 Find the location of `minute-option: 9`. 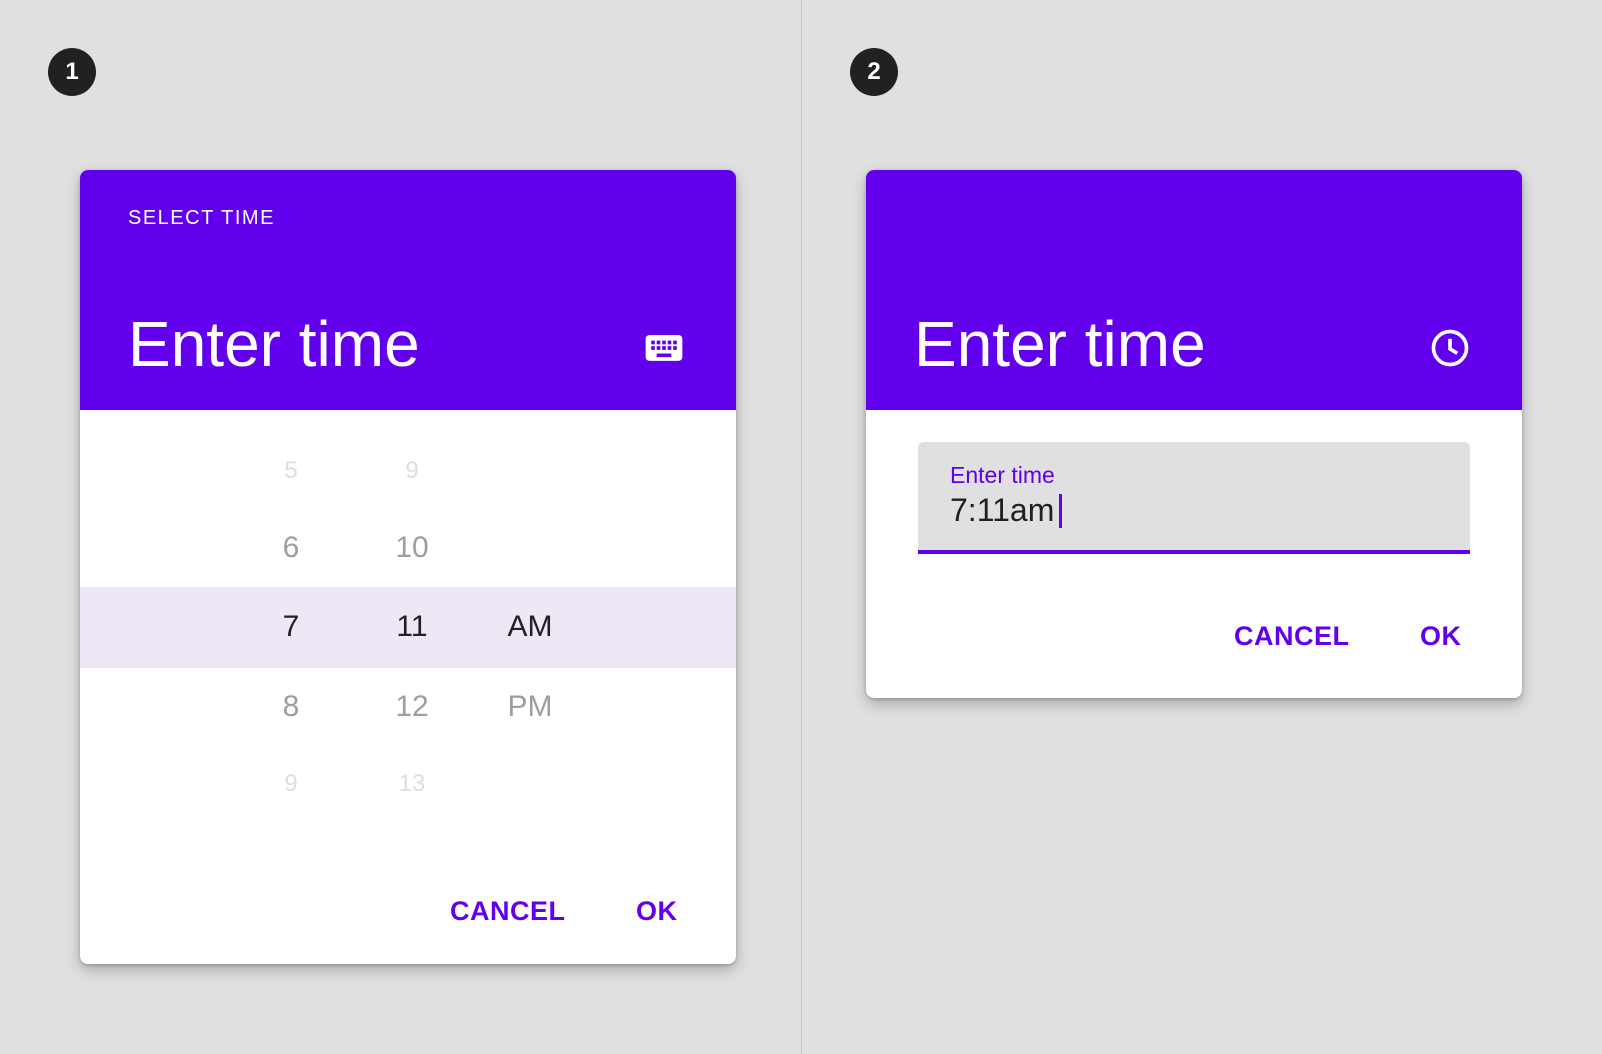

minute-option: 9 is located at coordinates (412, 471).